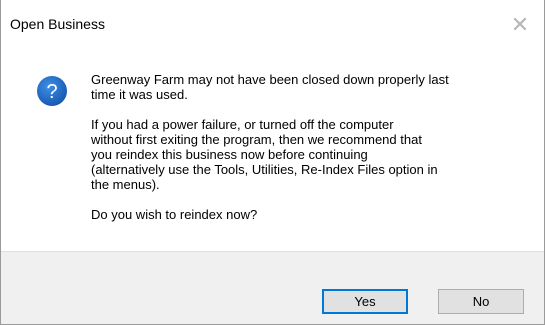 The width and height of the screenshot is (545, 325). Describe the element at coordinates (174, 214) in the screenshot. I see `message-paragraph-3: Do you wish to reindex now?` at that location.